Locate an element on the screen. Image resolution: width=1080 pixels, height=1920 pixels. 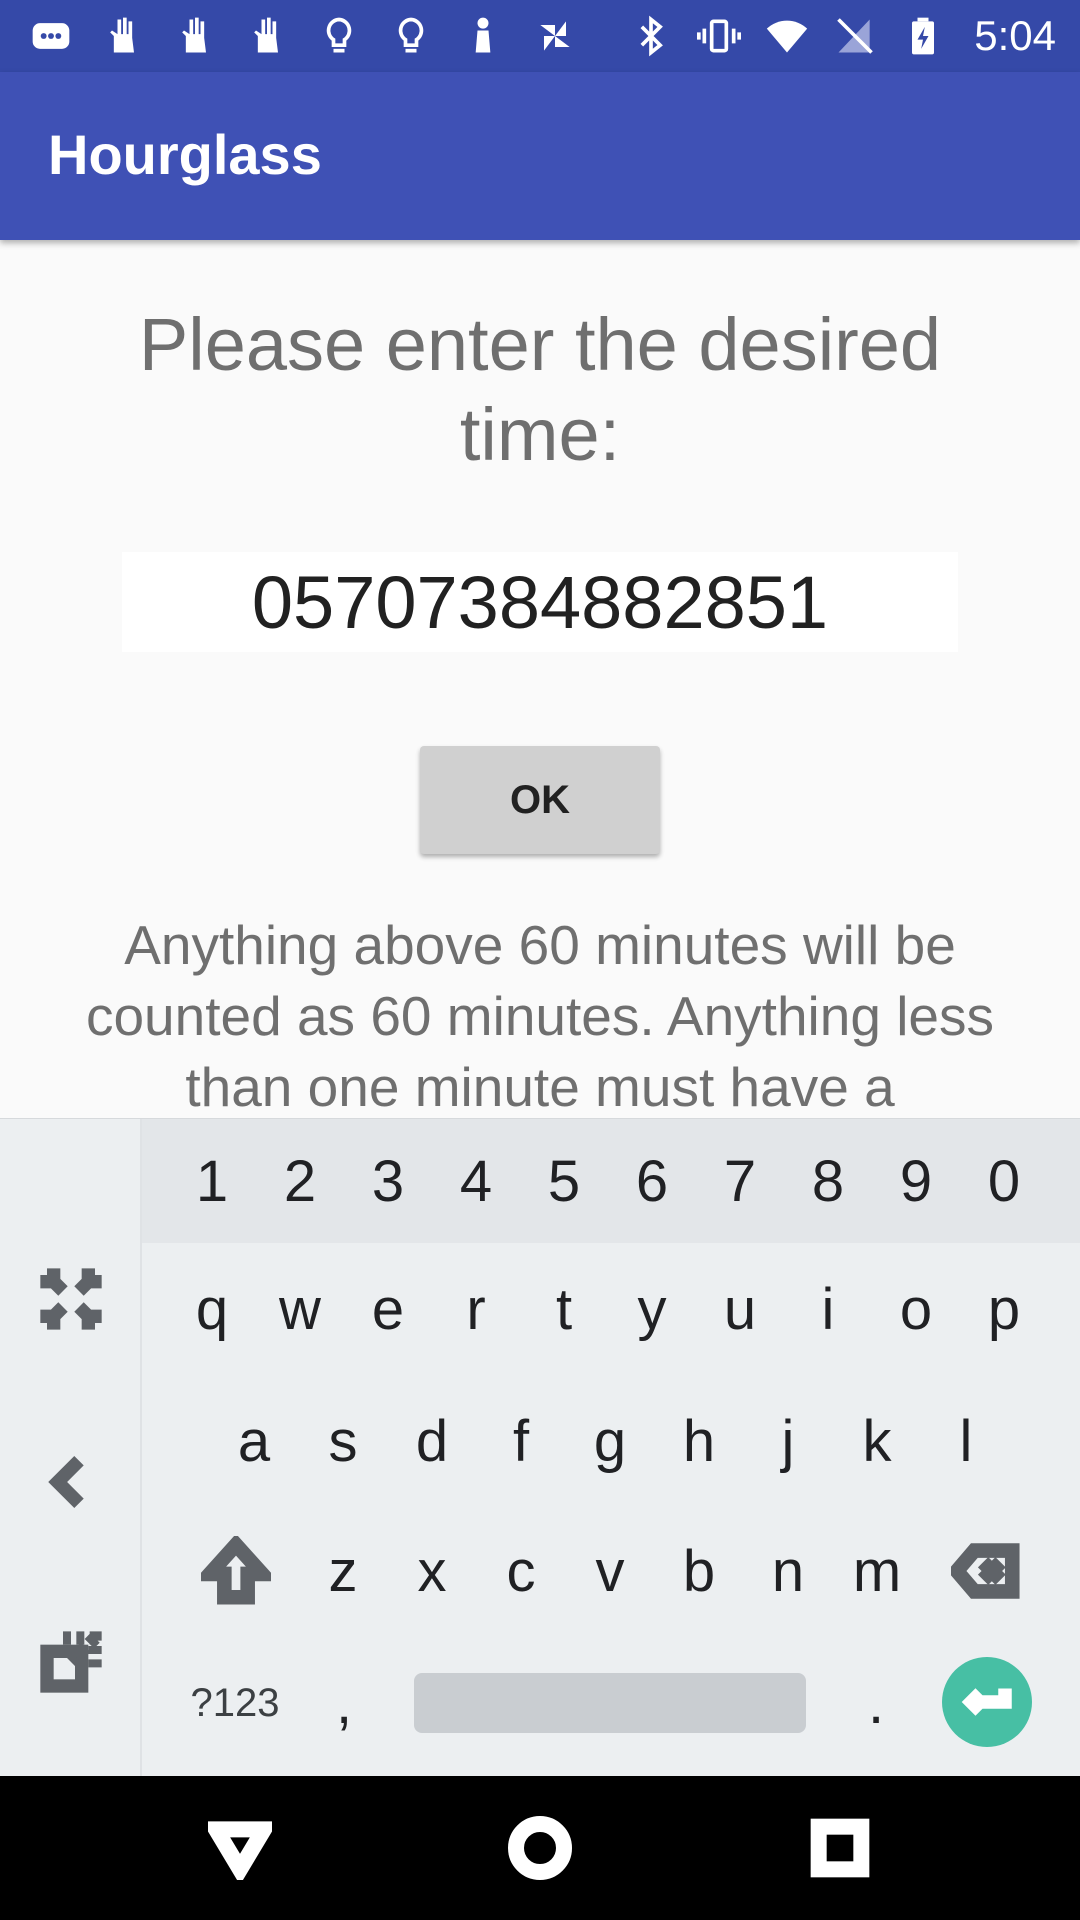
key-s: s is located at coordinates (343, 1441).